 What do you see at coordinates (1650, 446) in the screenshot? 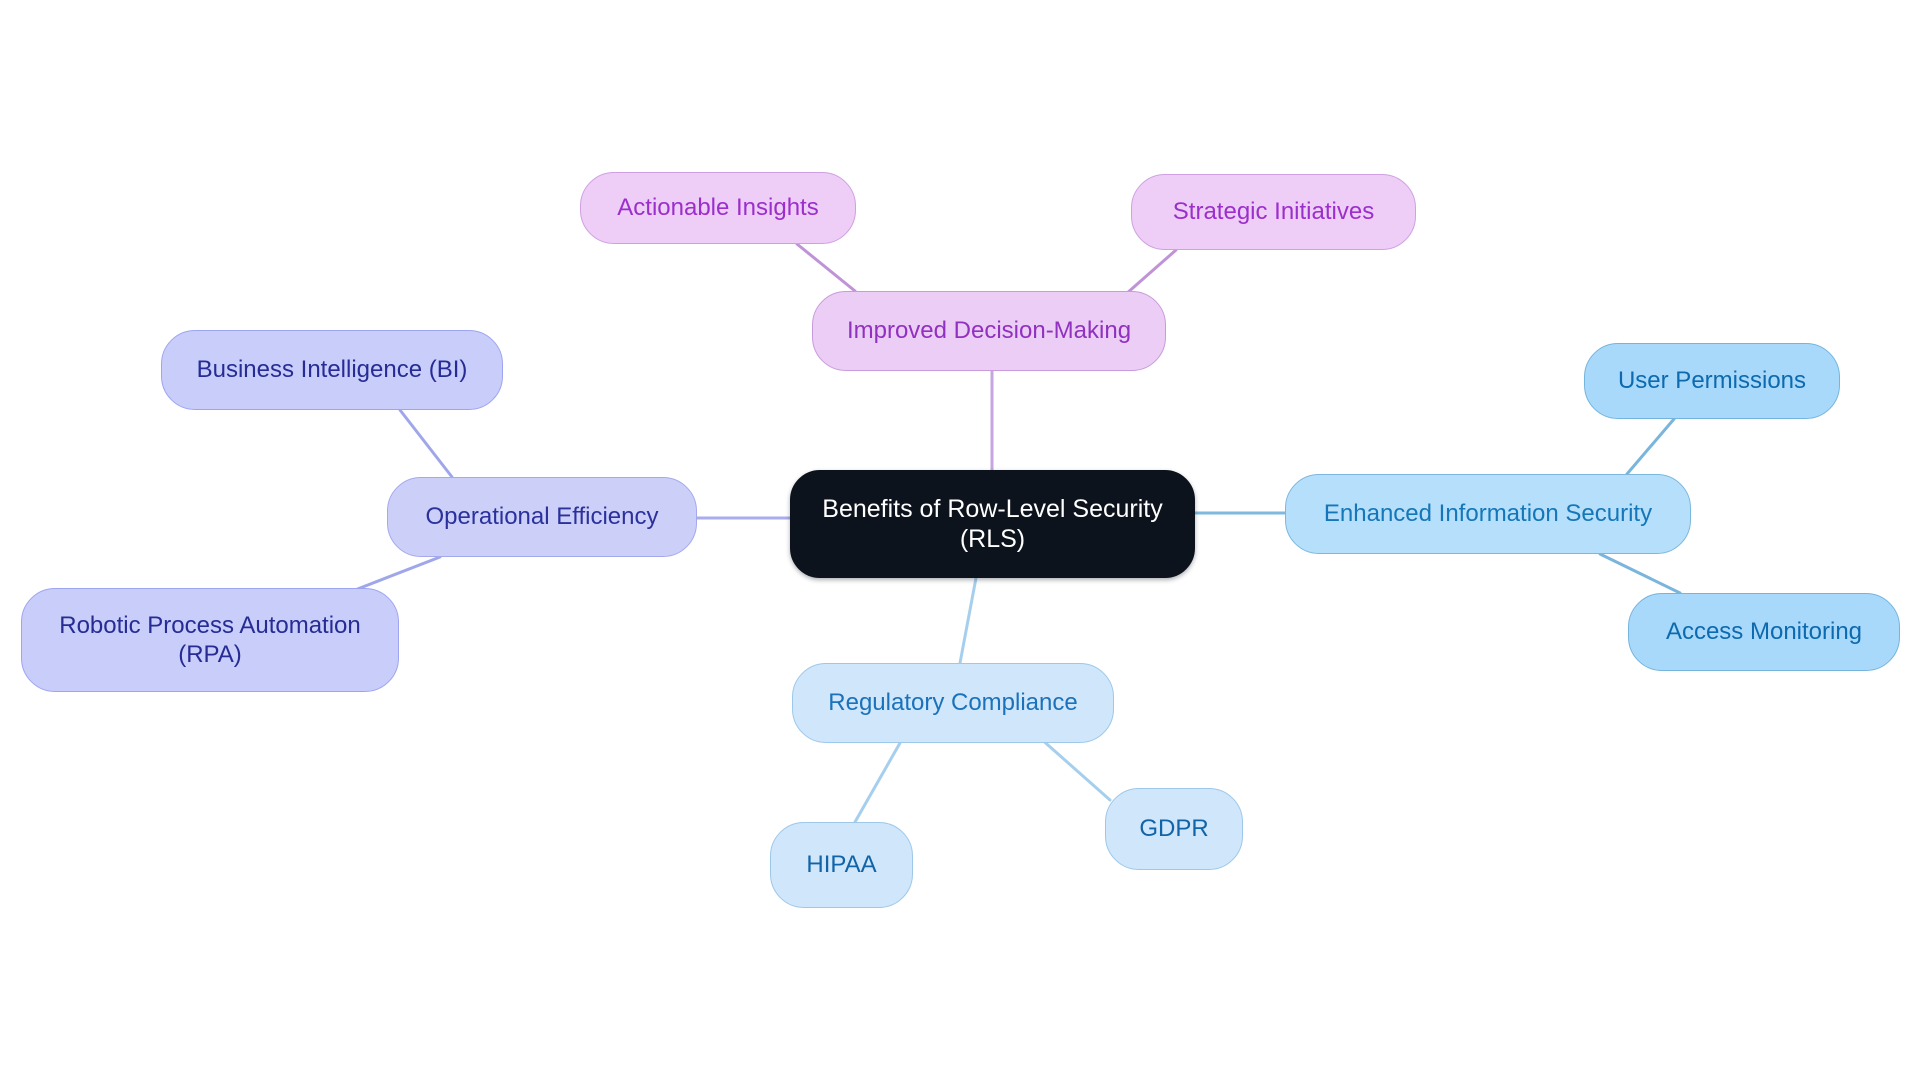
I see `edge-enhanced-information-security-user-permissions` at bounding box center [1650, 446].